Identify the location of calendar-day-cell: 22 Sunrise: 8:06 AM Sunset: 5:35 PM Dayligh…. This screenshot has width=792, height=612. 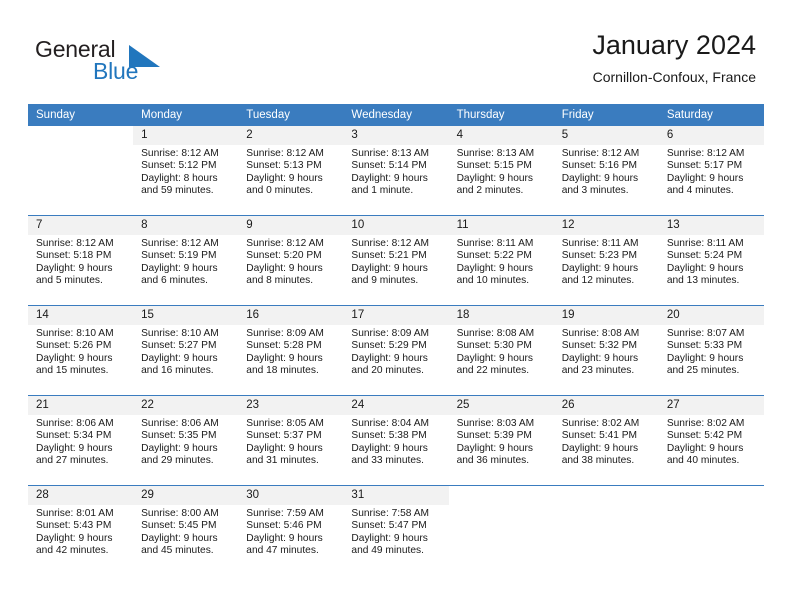
(186, 440).